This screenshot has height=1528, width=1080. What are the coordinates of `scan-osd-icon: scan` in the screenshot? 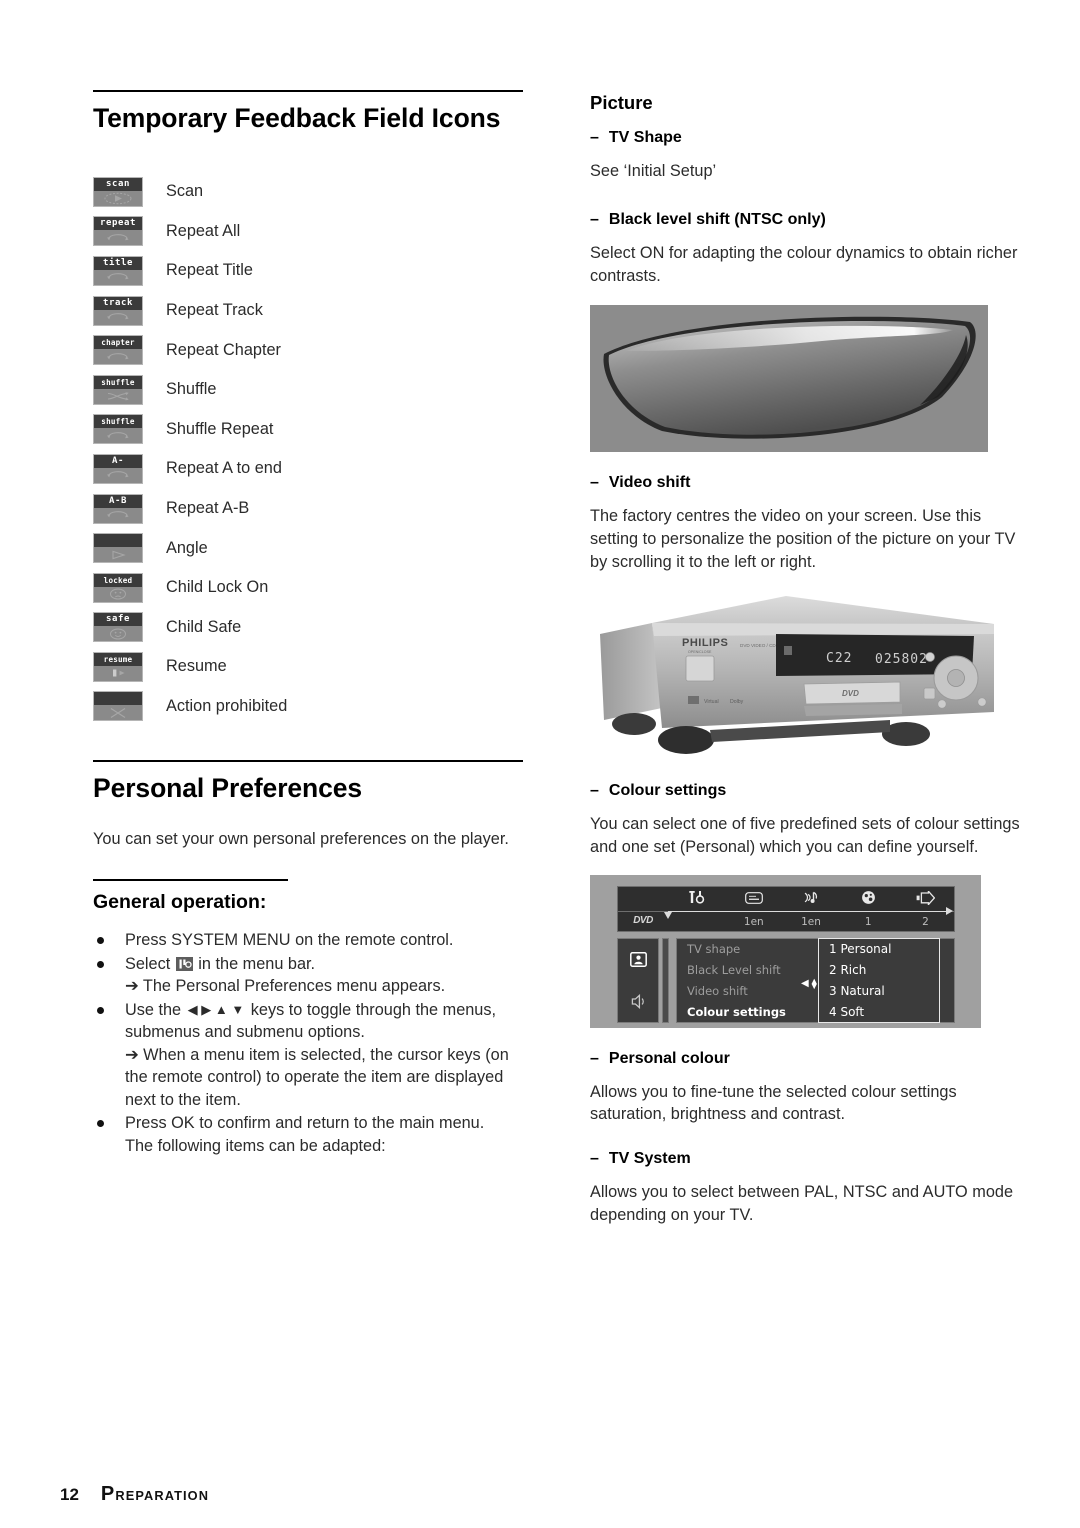 It's located at (118, 191).